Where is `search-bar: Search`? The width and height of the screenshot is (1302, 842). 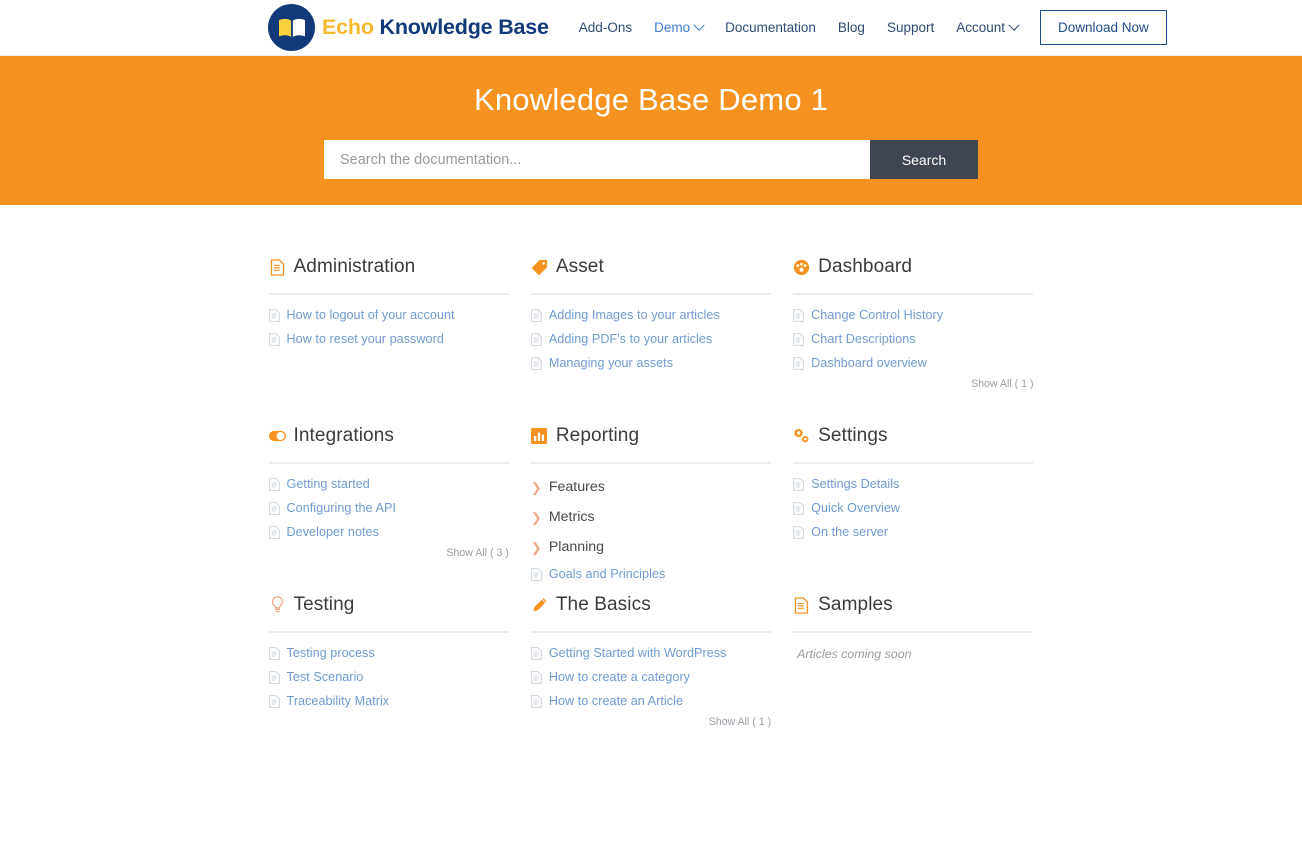
search-bar: Search is located at coordinates (651, 159).